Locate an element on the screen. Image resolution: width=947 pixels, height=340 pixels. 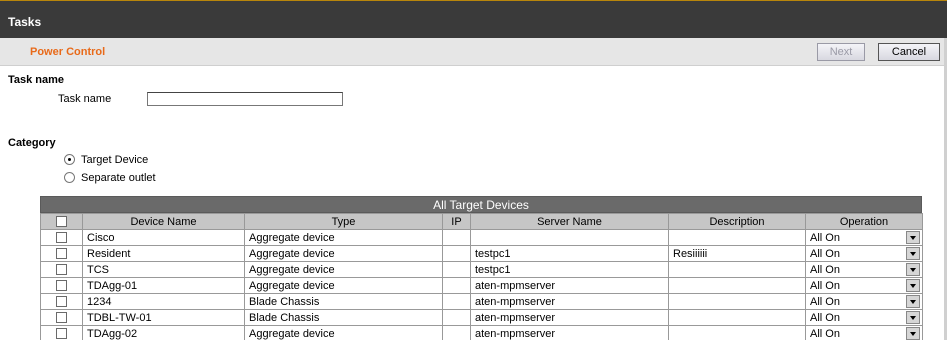
section-bar: Power Control Next Cancel is located at coordinates (473, 52).